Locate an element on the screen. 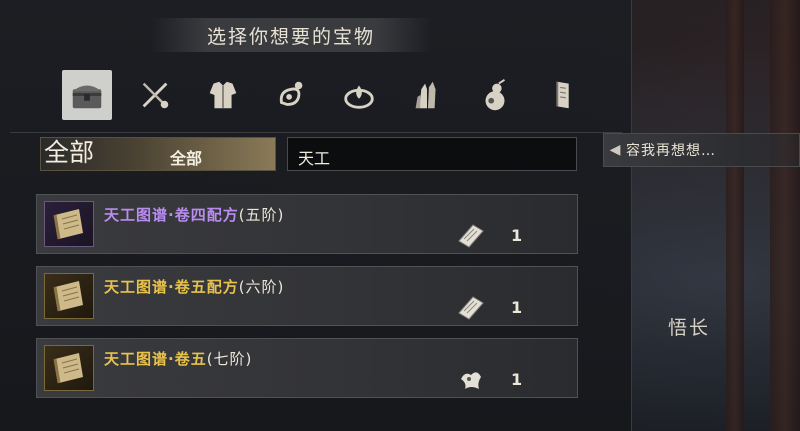 This screenshot has height=431, width=800. category-tabs is located at coordinates (325, 95).